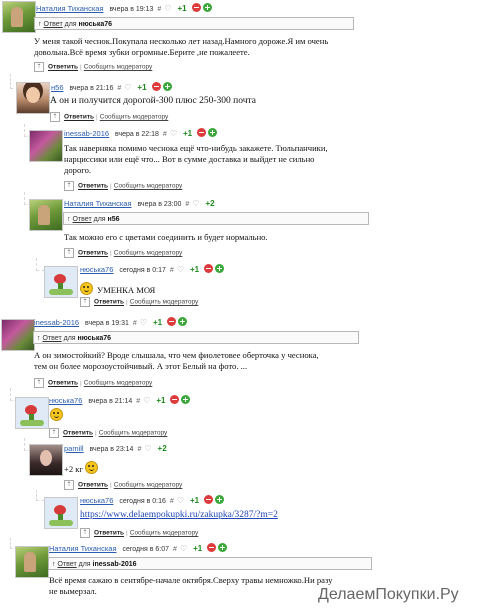 The height and width of the screenshot is (615, 499). I want to click on rating-score: +1, so click(187, 133).